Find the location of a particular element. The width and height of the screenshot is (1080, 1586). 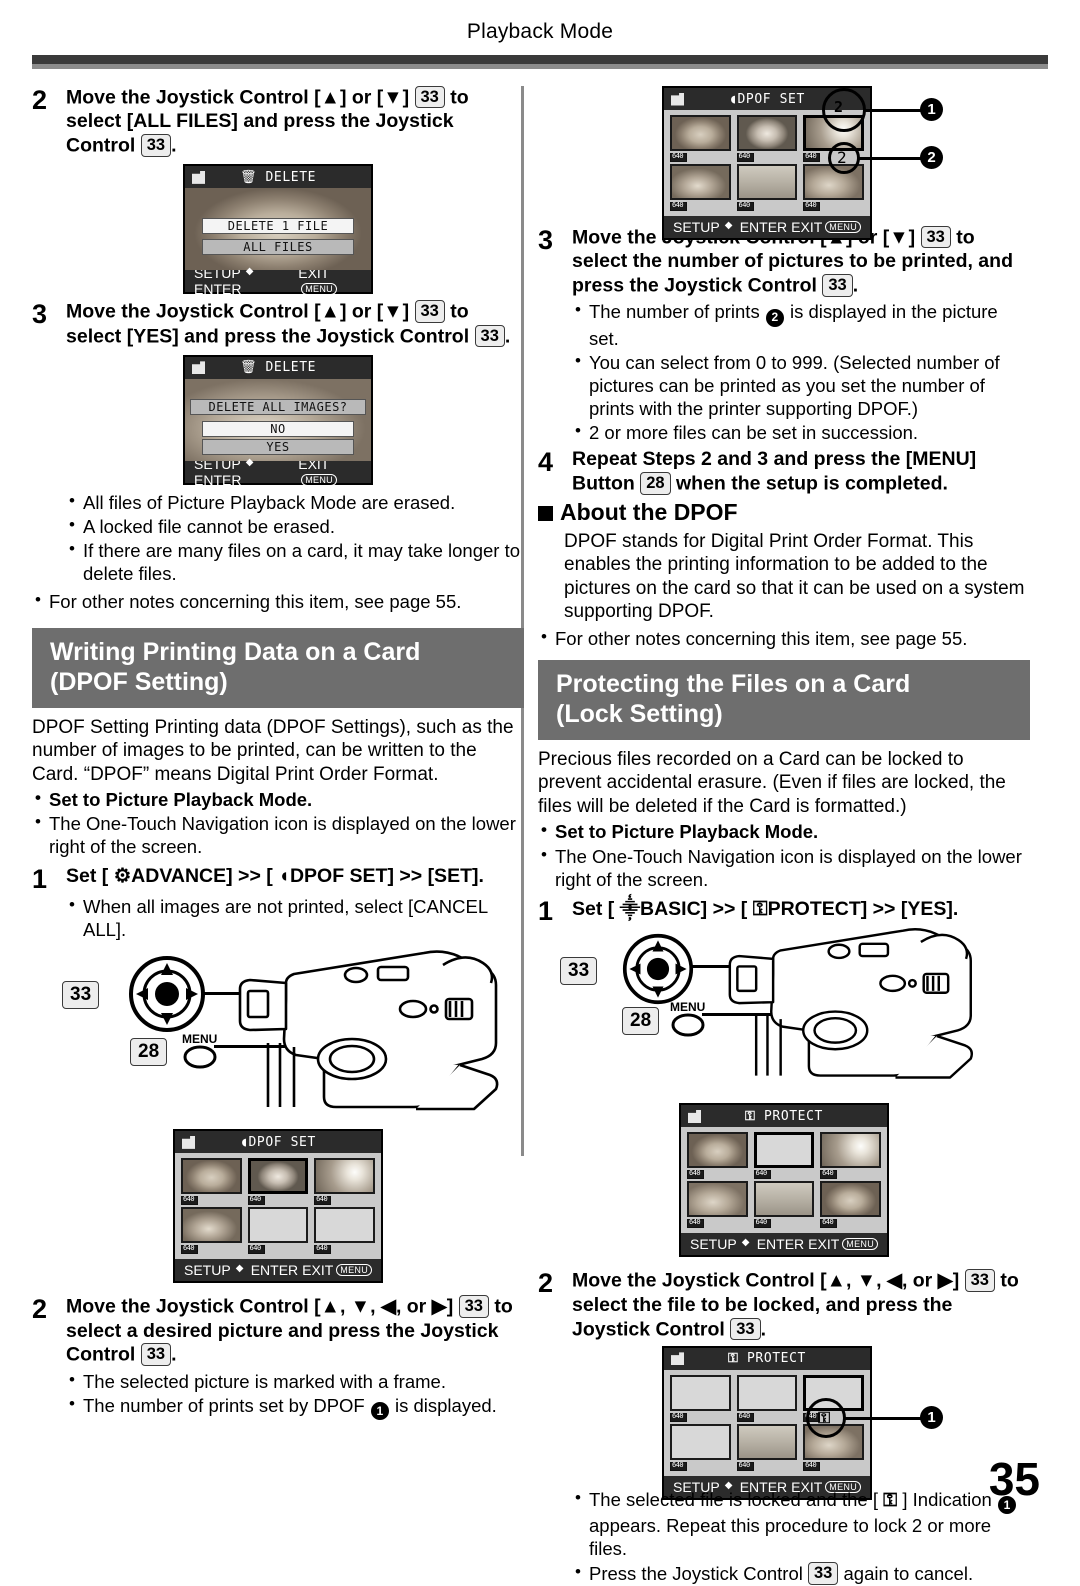

joystick-glyph-icon is located at coordinates (241, 1269).